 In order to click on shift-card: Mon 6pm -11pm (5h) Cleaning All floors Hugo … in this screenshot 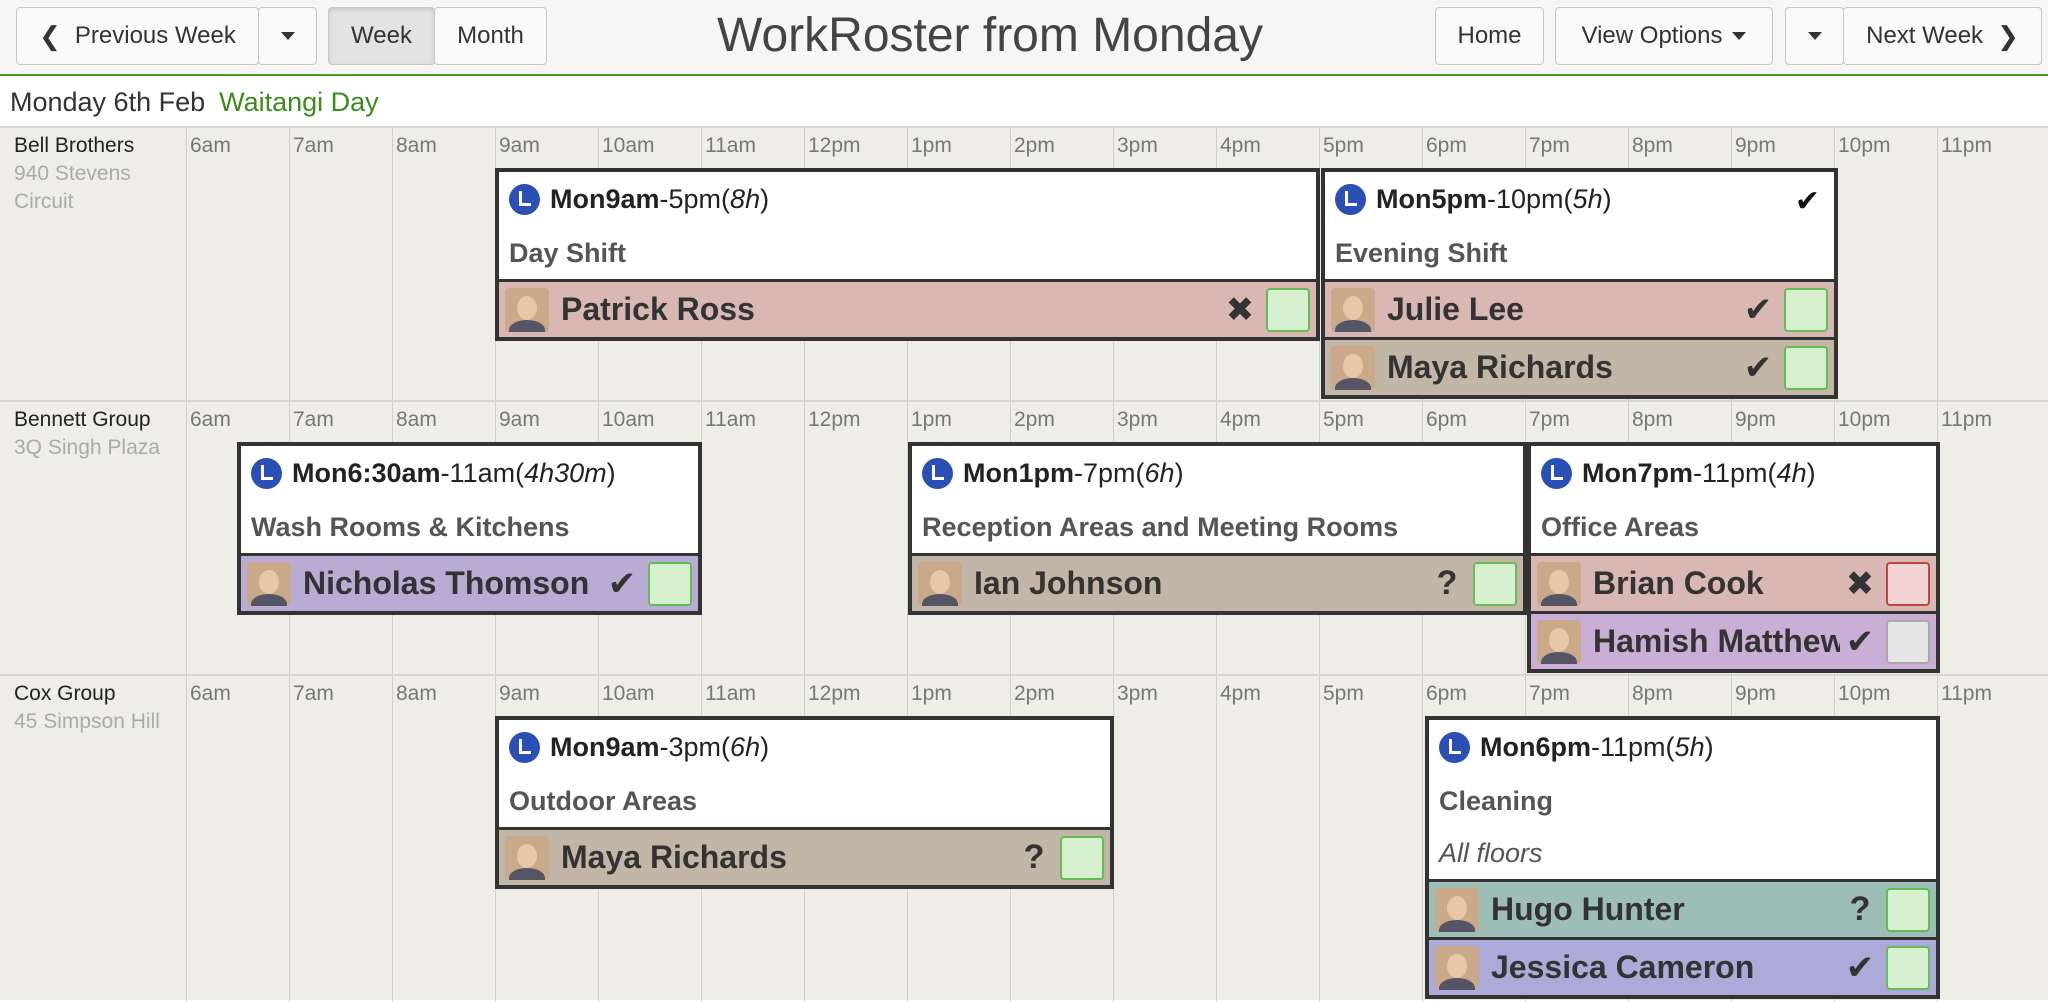, I will do `click(1682, 857)`.